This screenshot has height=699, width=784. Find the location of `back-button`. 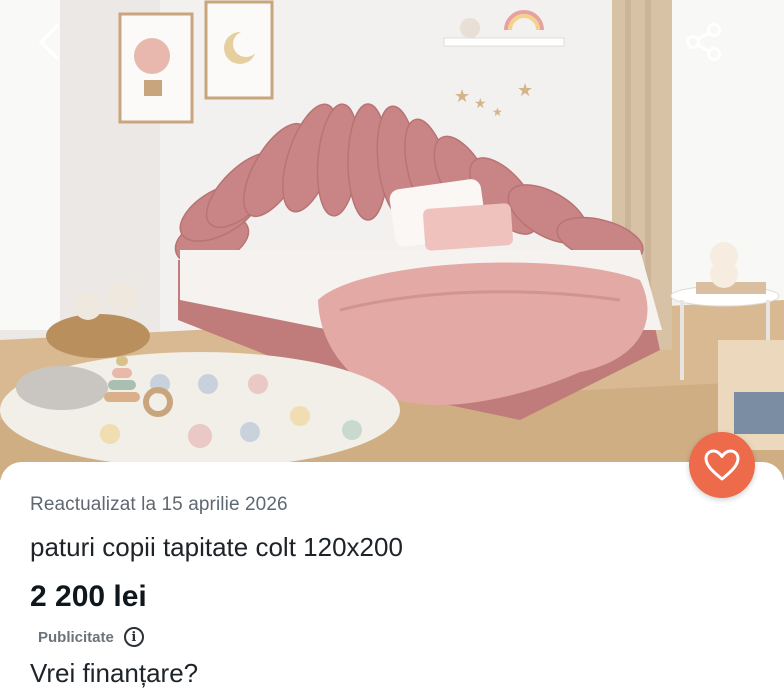

back-button is located at coordinates (50, 42).